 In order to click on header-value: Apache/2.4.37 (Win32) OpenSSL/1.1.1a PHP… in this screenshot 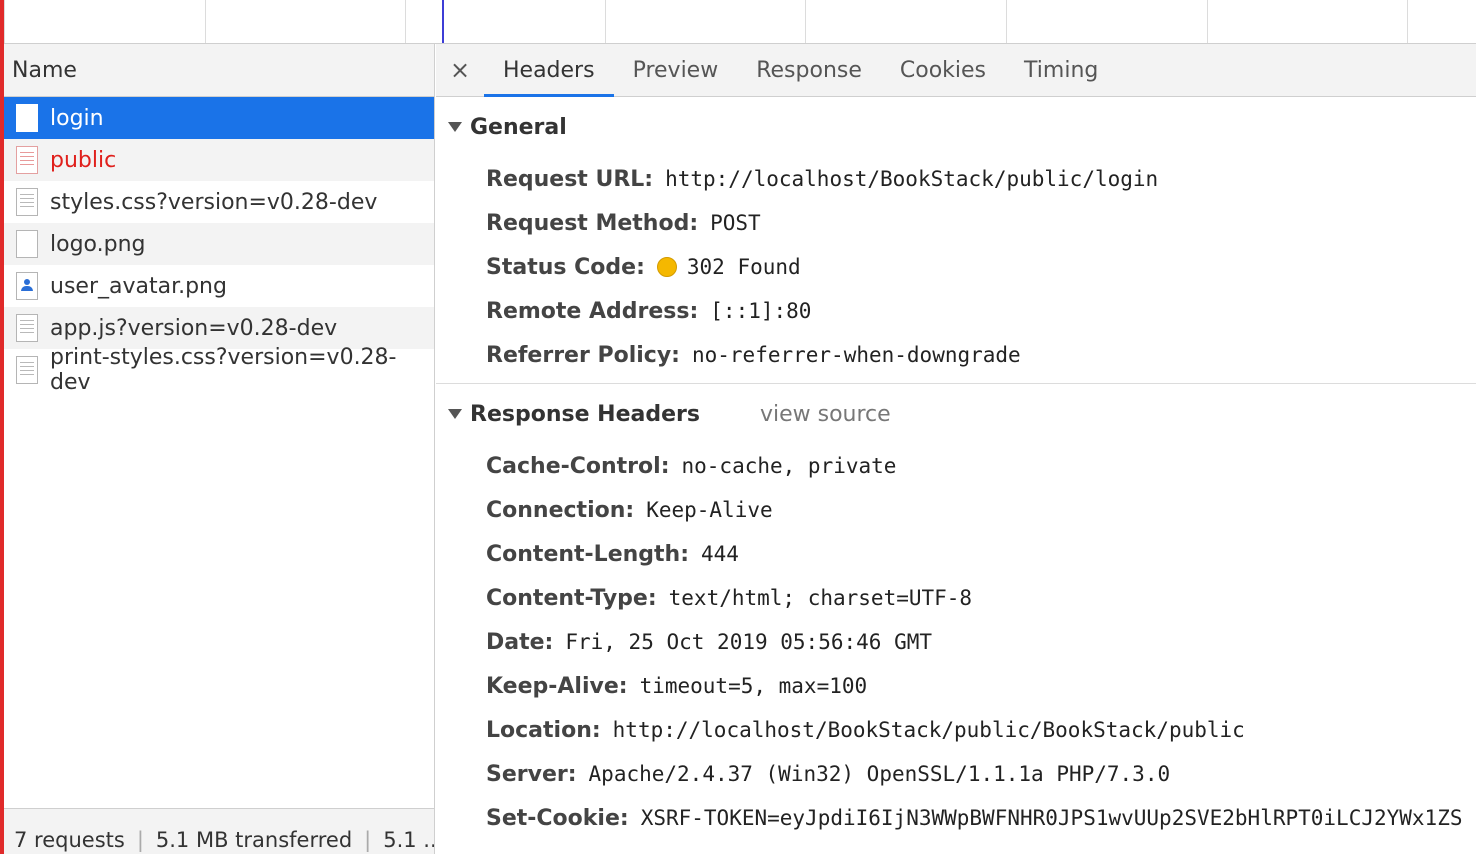, I will do `click(879, 774)`.